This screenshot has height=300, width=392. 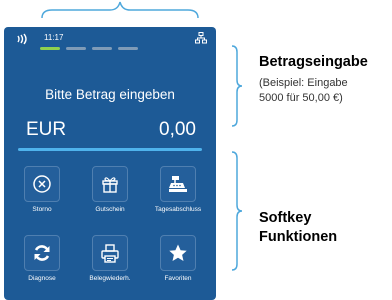 I want to click on status-bar: 11:17, so click(x=110, y=41).